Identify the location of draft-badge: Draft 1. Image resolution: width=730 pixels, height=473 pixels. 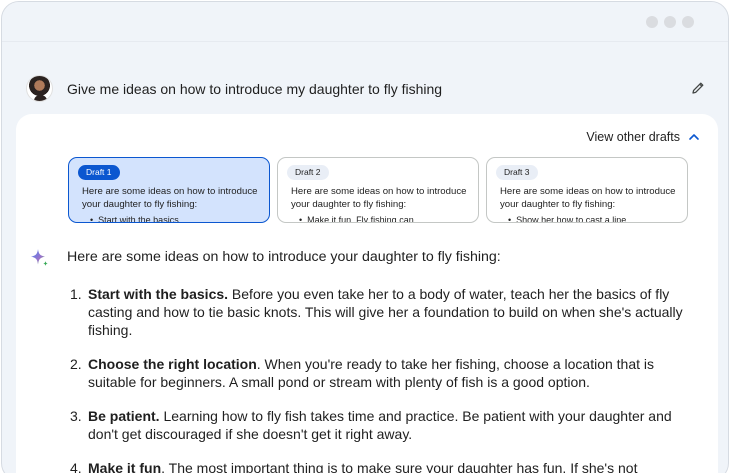
(99, 172).